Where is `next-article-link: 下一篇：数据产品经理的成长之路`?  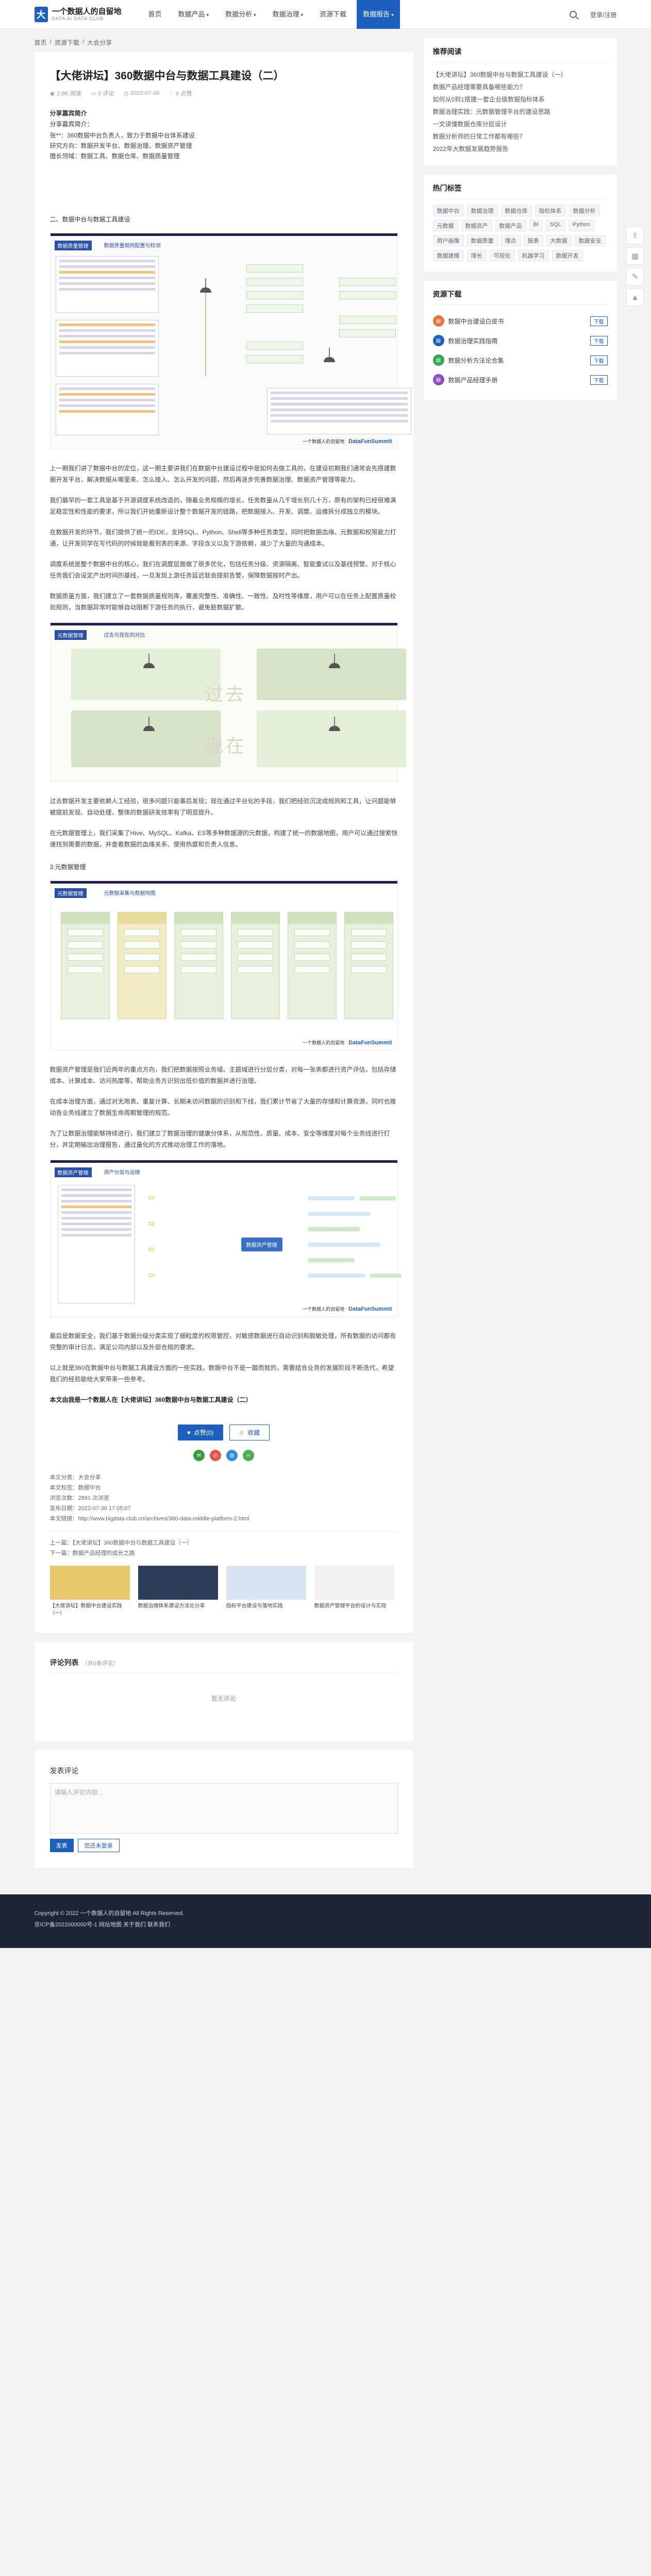 next-article-link: 下一篇：数据产品经理的成长之路 is located at coordinates (224, 1553).